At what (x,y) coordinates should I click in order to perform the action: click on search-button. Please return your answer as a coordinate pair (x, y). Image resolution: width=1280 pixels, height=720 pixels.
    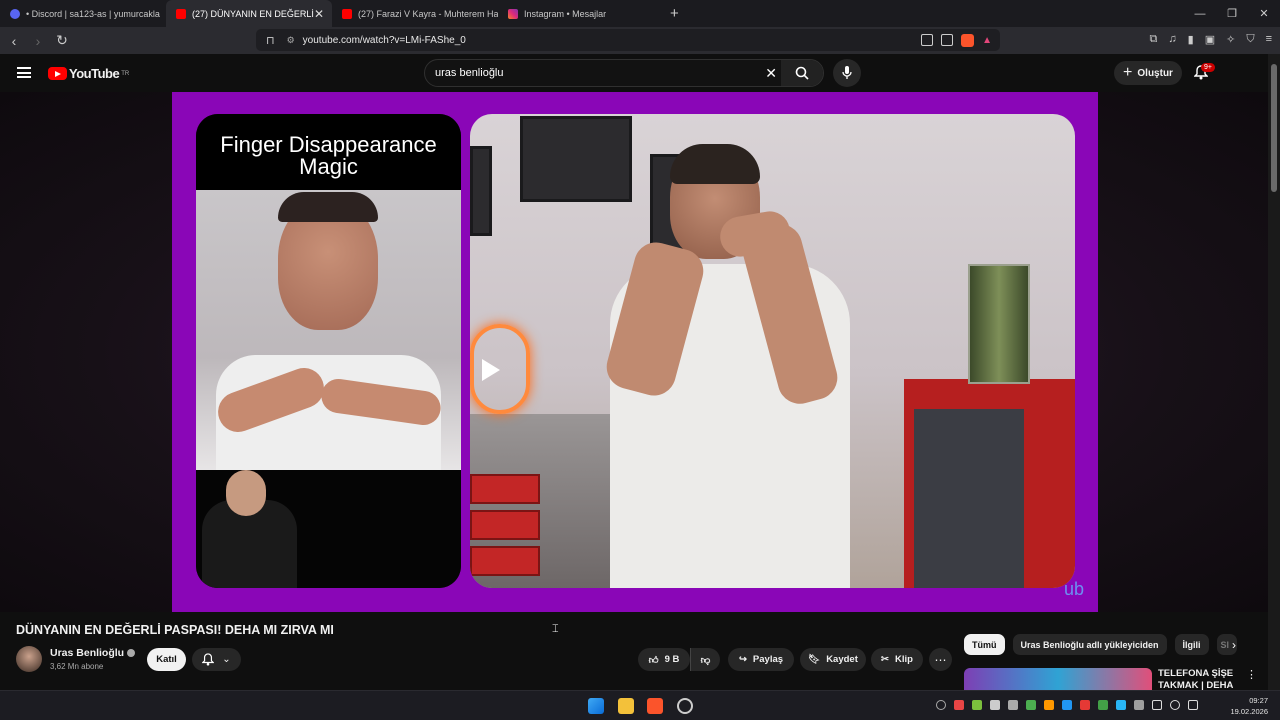
    Looking at the image, I should click on (802, 73).